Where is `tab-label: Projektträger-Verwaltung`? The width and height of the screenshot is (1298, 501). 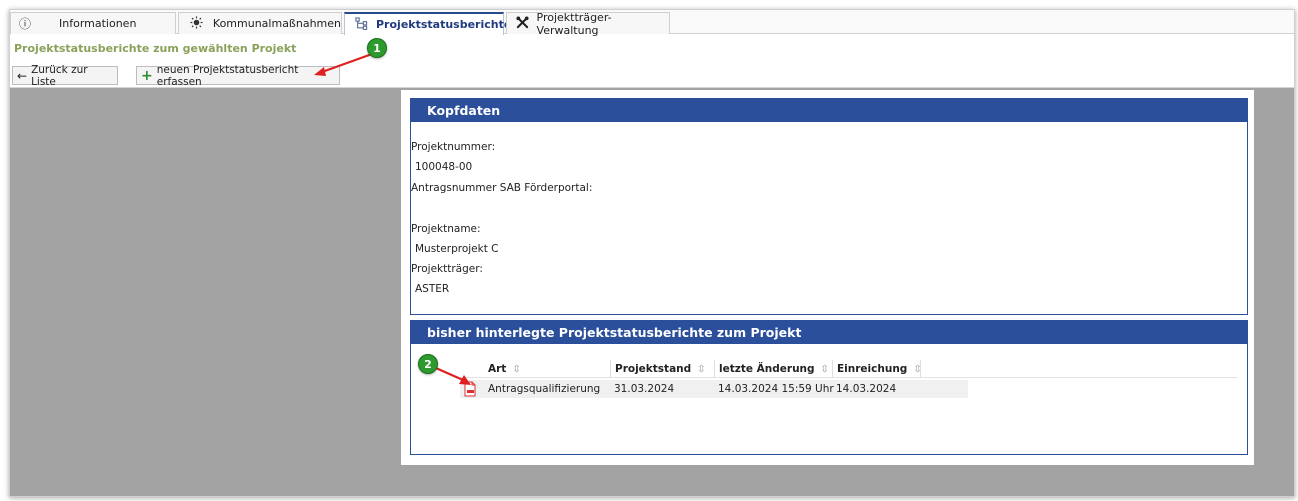 tab-label: Projektträger-Verwaltung is located at coordinates (574, 23).